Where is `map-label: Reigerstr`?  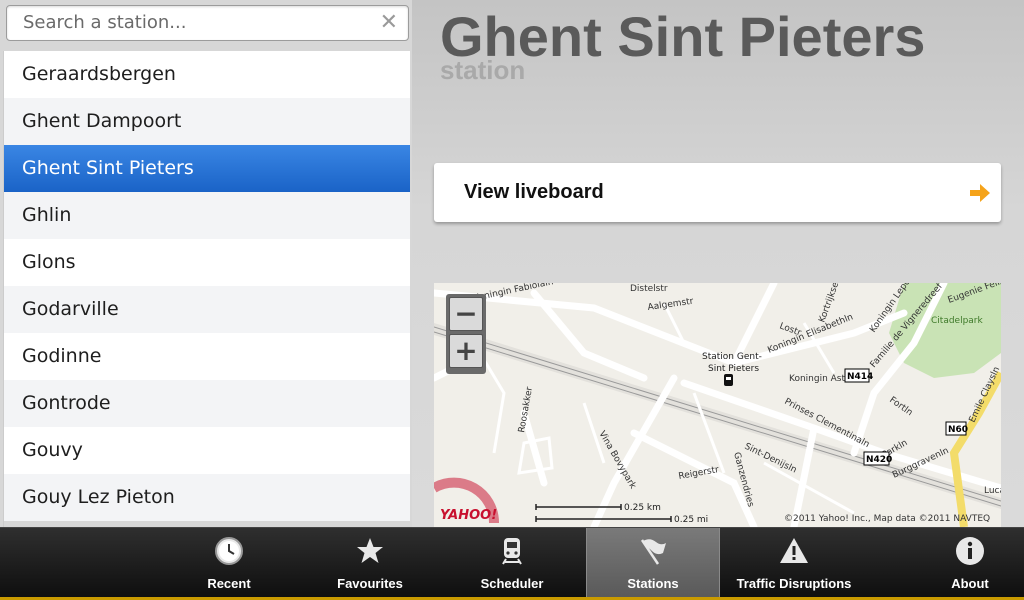
map-label: Reigerstr is located at coordinates (699, 473).